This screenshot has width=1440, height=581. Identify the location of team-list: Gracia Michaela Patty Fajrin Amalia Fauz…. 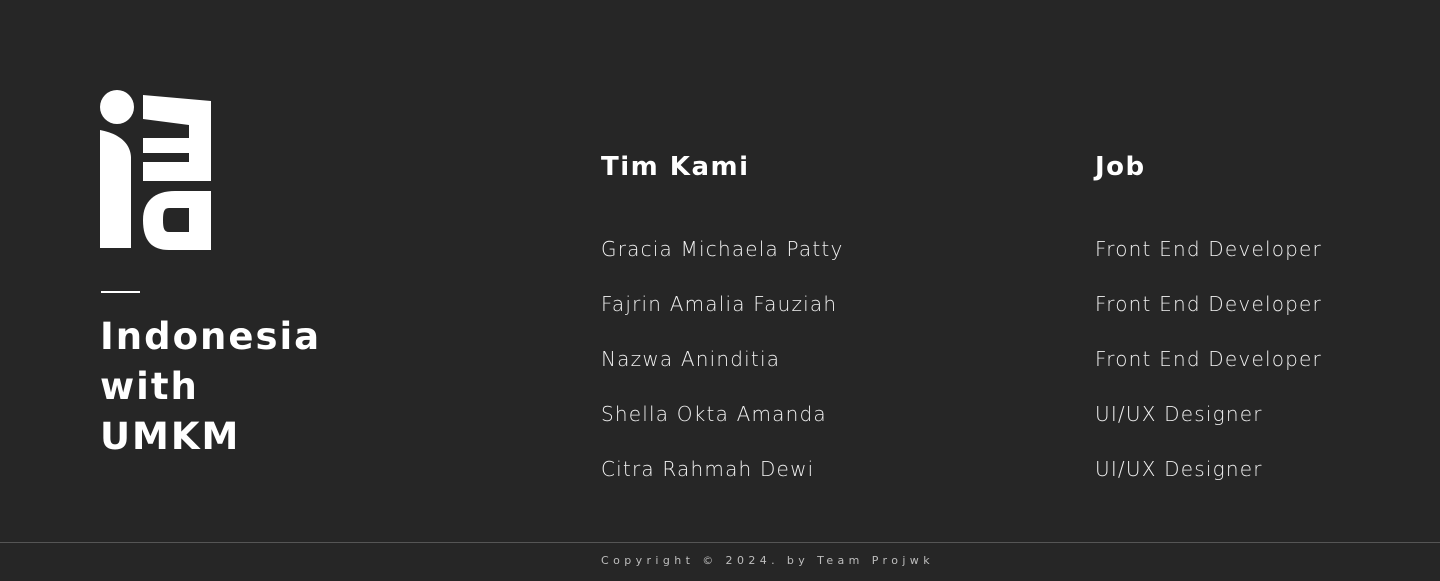
(722, 369).